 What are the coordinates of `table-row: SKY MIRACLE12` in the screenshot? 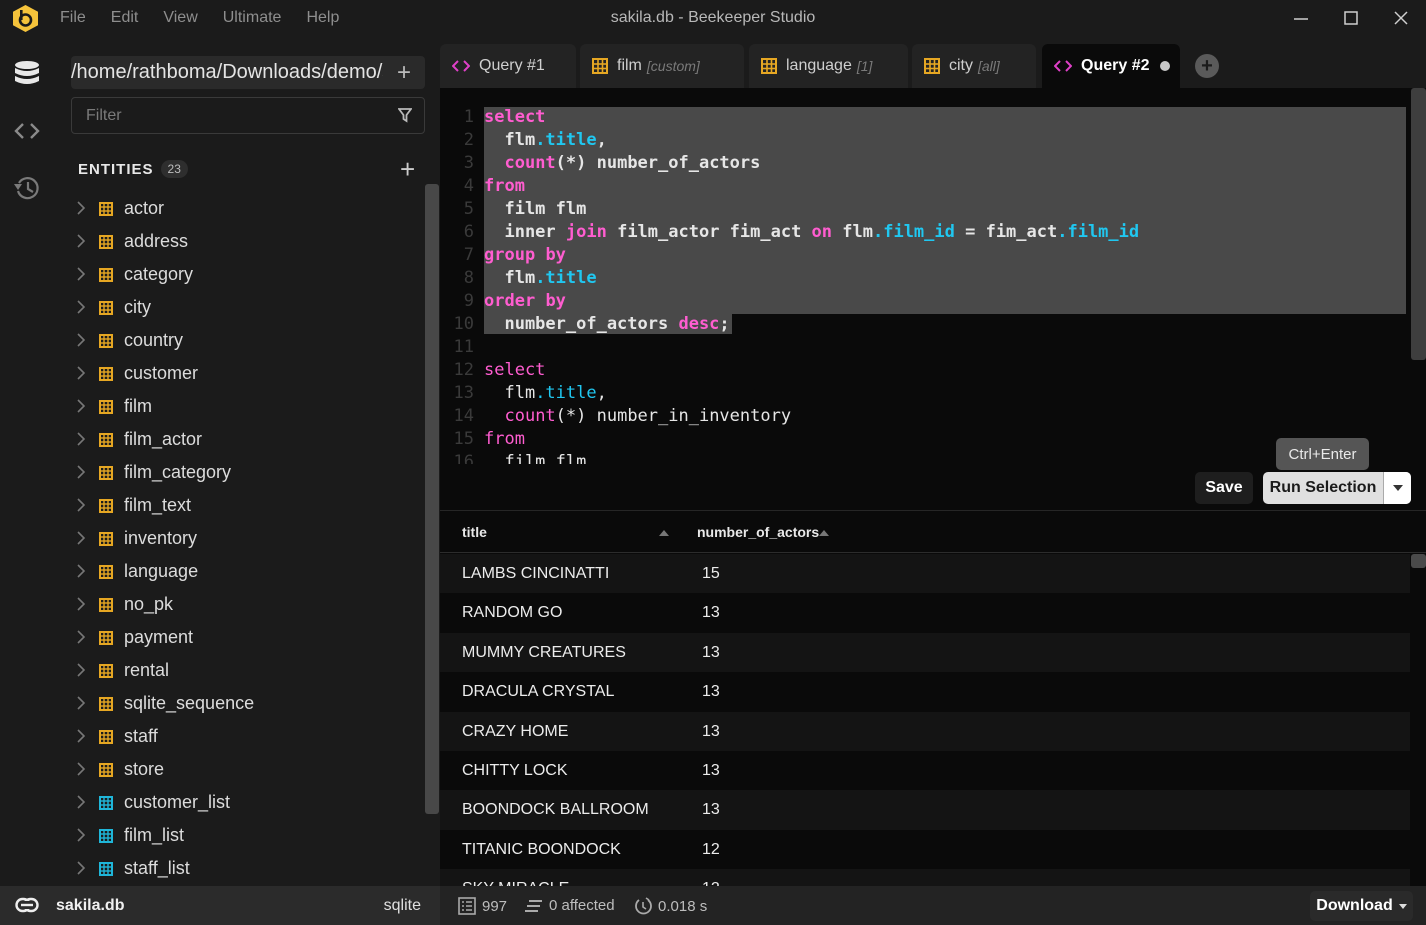 It's located at (925, 878).